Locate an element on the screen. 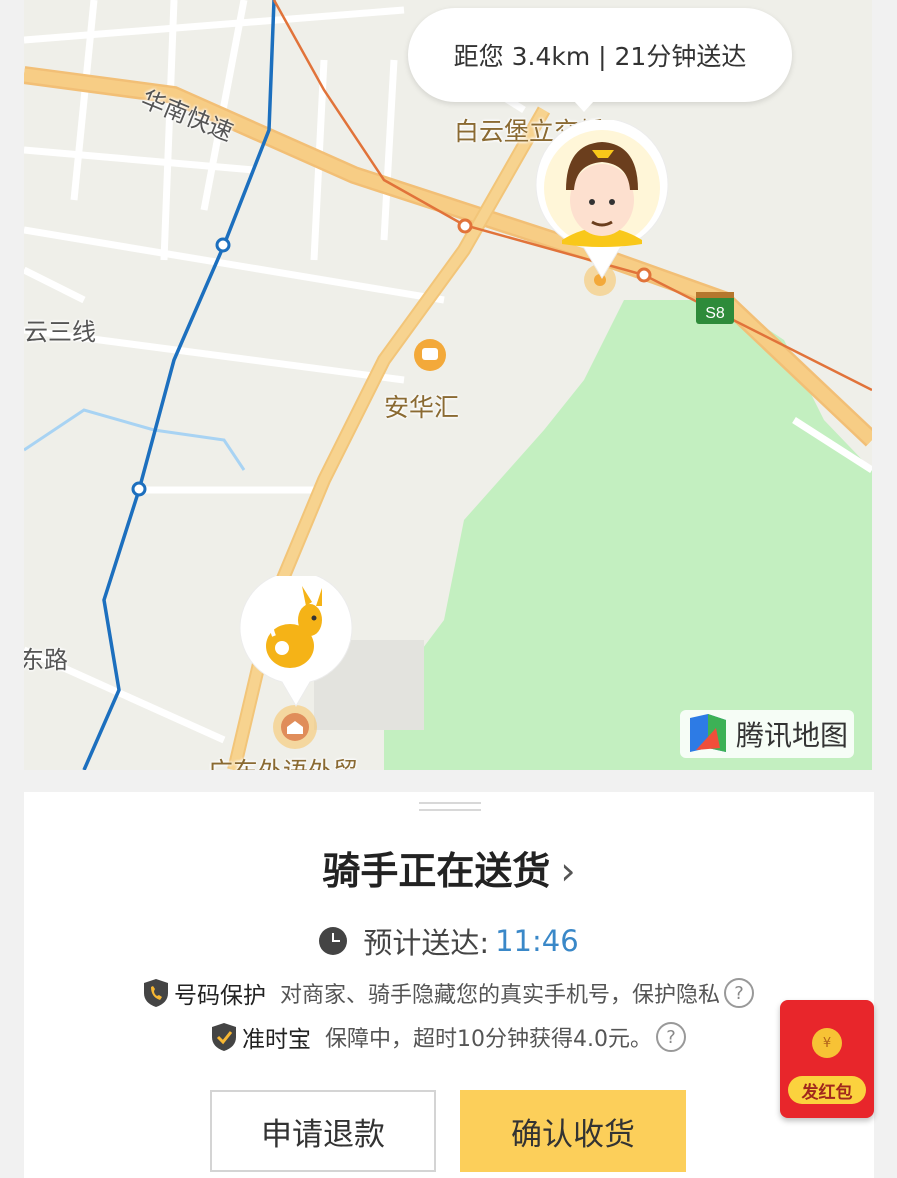 This screenshot has height=1178, width=897. red-packet-button: ¥ 发红包 is located at coordinates (827, 1059).